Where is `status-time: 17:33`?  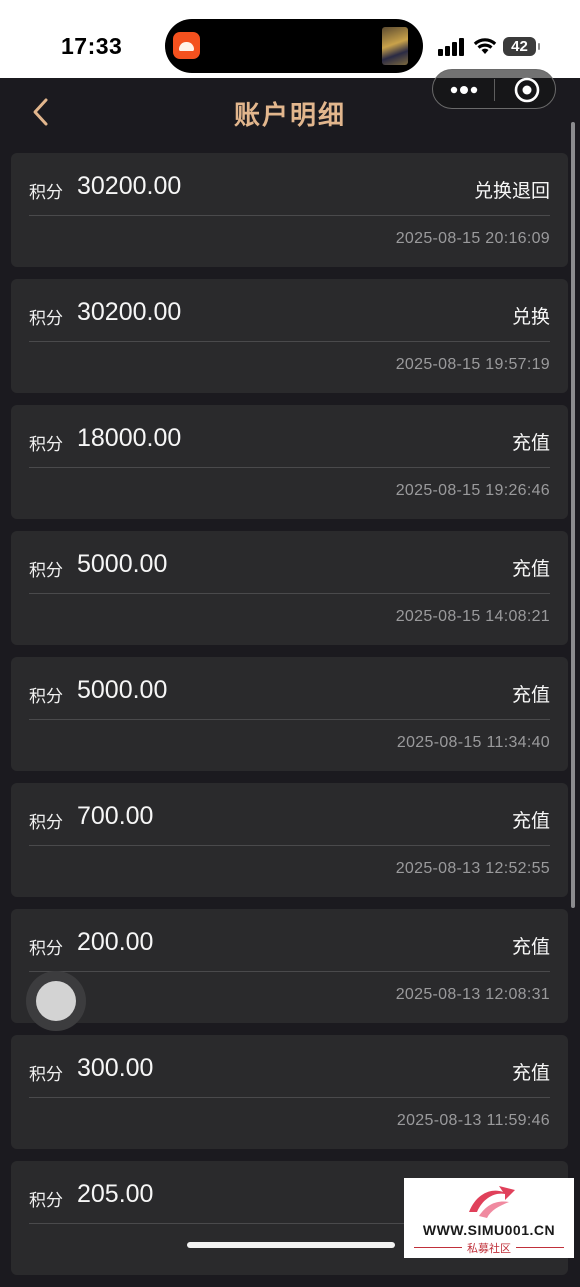
status-time: 17:33 is located at coordinates (92, 46).